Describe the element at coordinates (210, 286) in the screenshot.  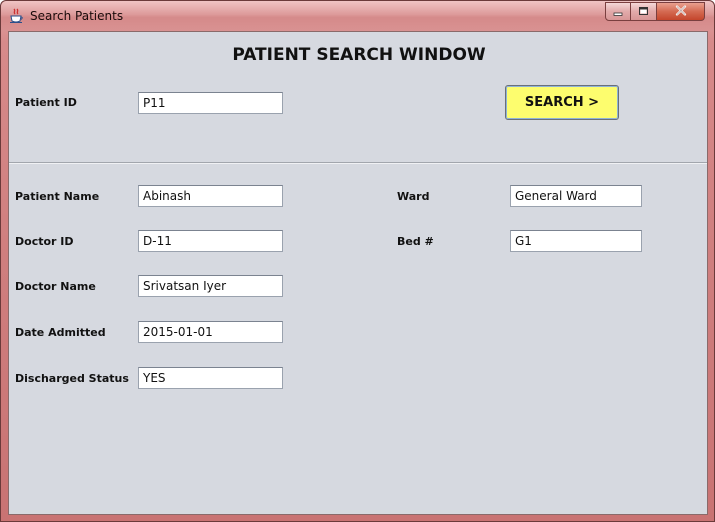
I see `doctor-name-field` at that location.